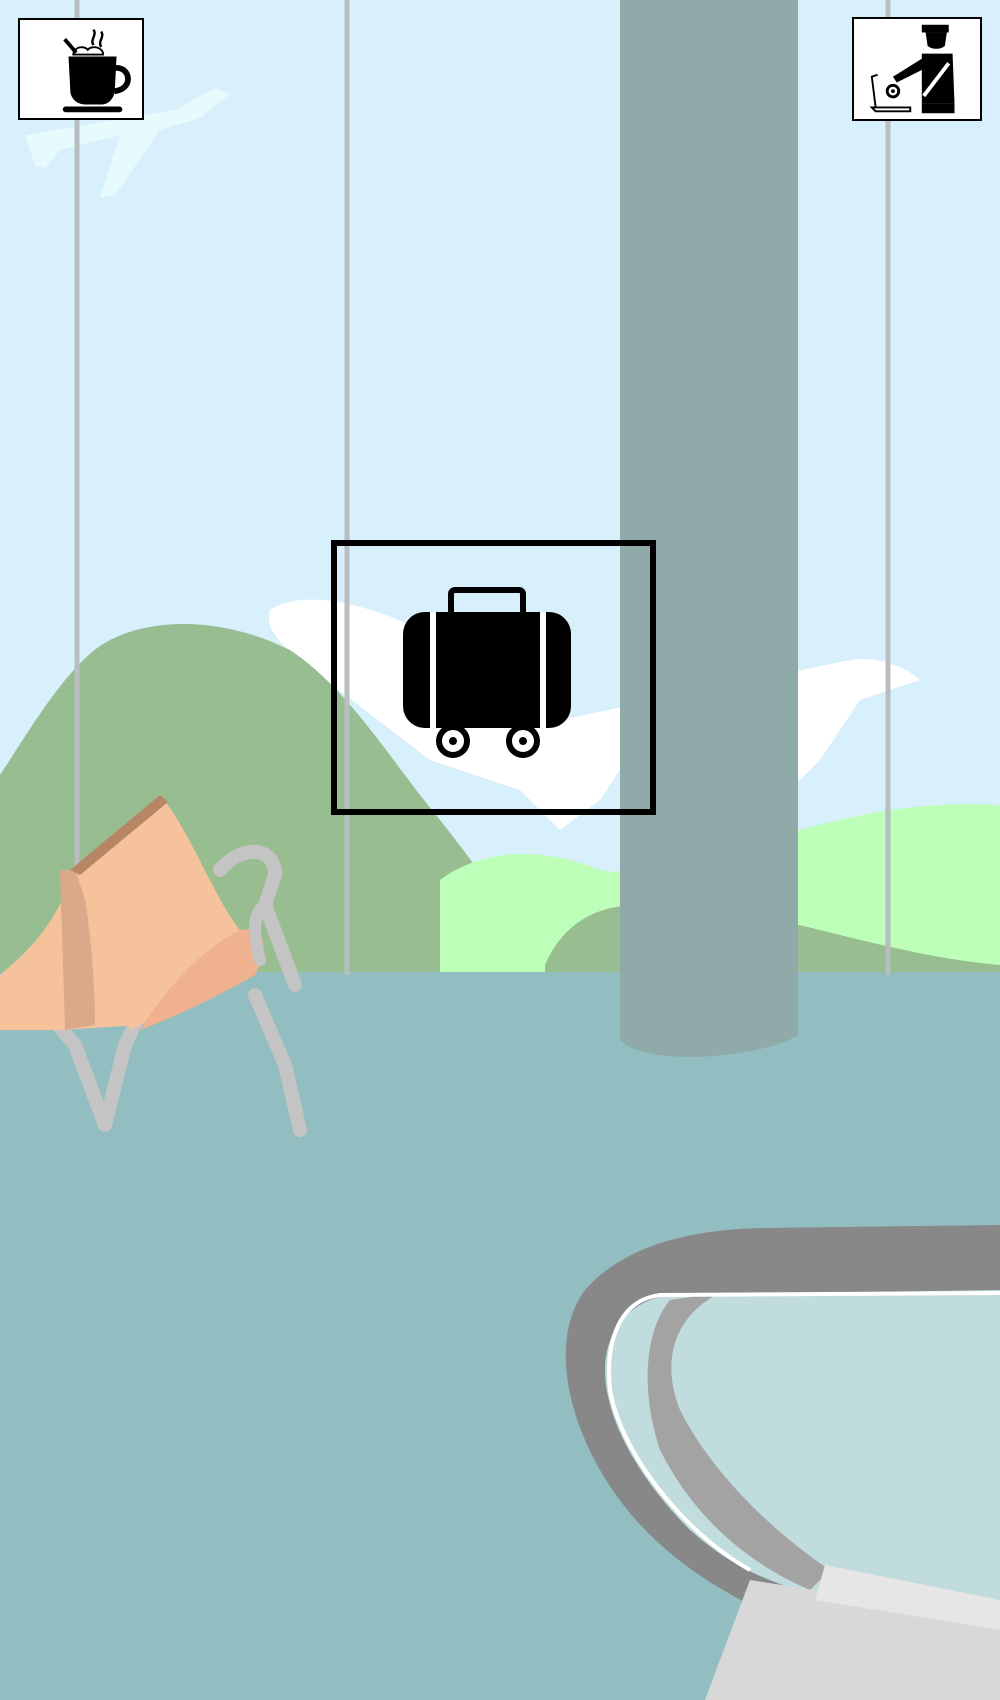 The image size is (1000, 1700). I want to click on coffee-cup-icon, so click(96, 70).